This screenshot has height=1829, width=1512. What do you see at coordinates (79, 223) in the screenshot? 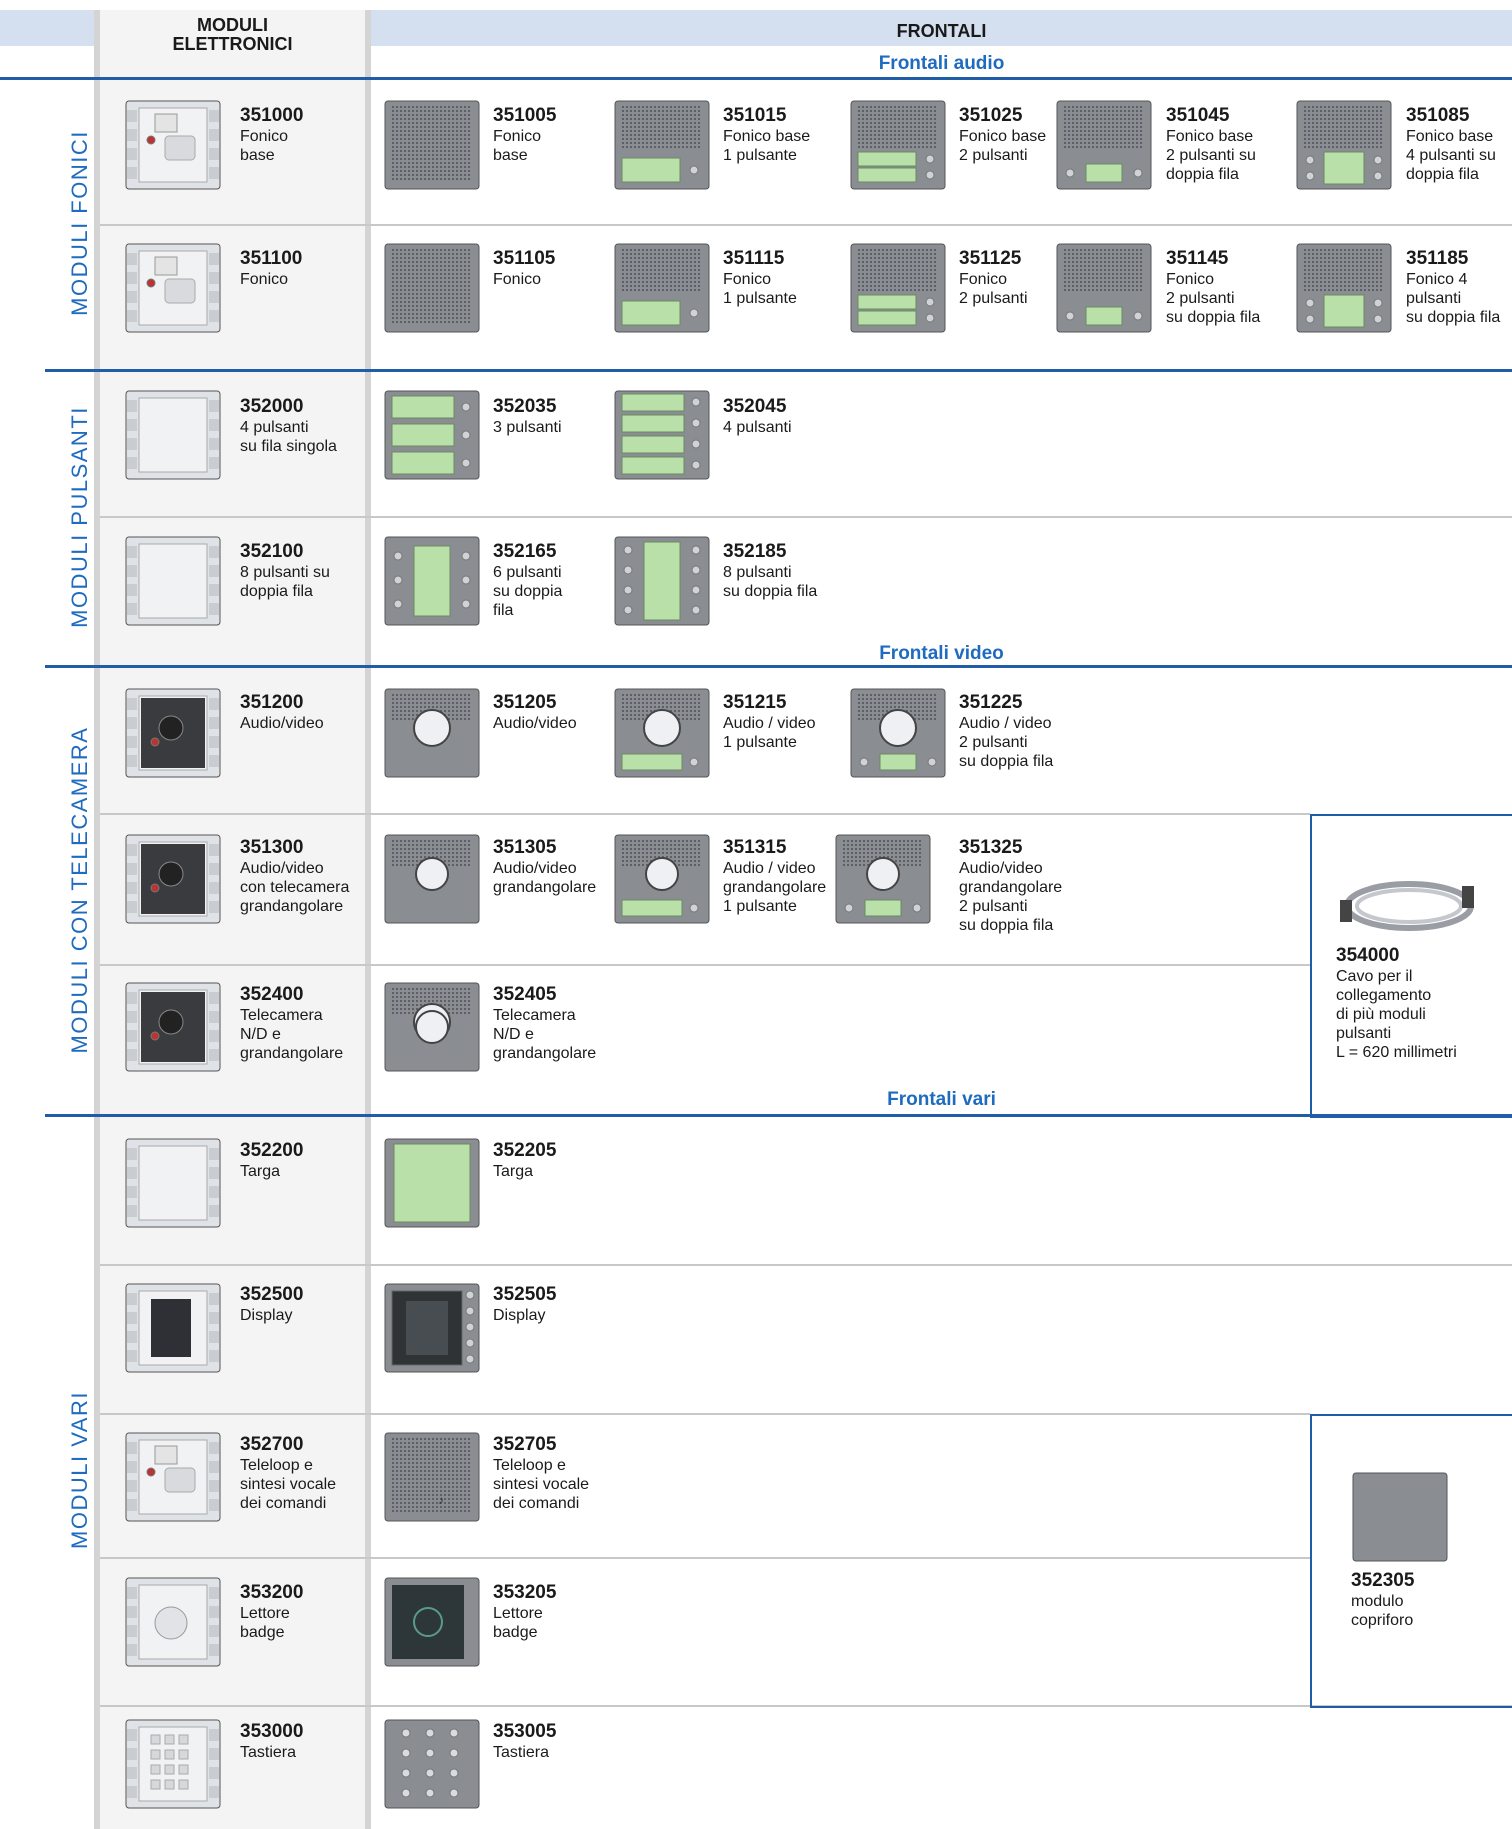
I see `section-label-fonici: MODULI FONICI` at bounding box center [79, 223].